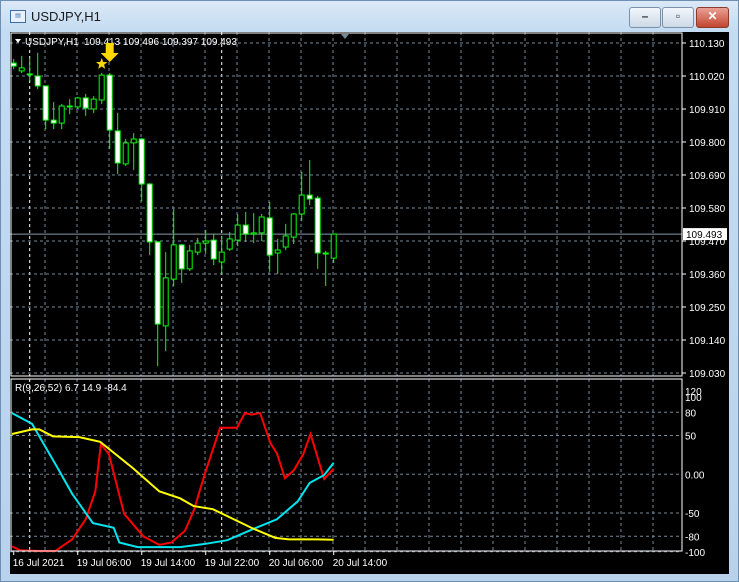 This screenshot has width=739, height=582. Describe the element at coordinates (691, 413) in the screenshot. I see `indicator-axis-label: 80` at that location.